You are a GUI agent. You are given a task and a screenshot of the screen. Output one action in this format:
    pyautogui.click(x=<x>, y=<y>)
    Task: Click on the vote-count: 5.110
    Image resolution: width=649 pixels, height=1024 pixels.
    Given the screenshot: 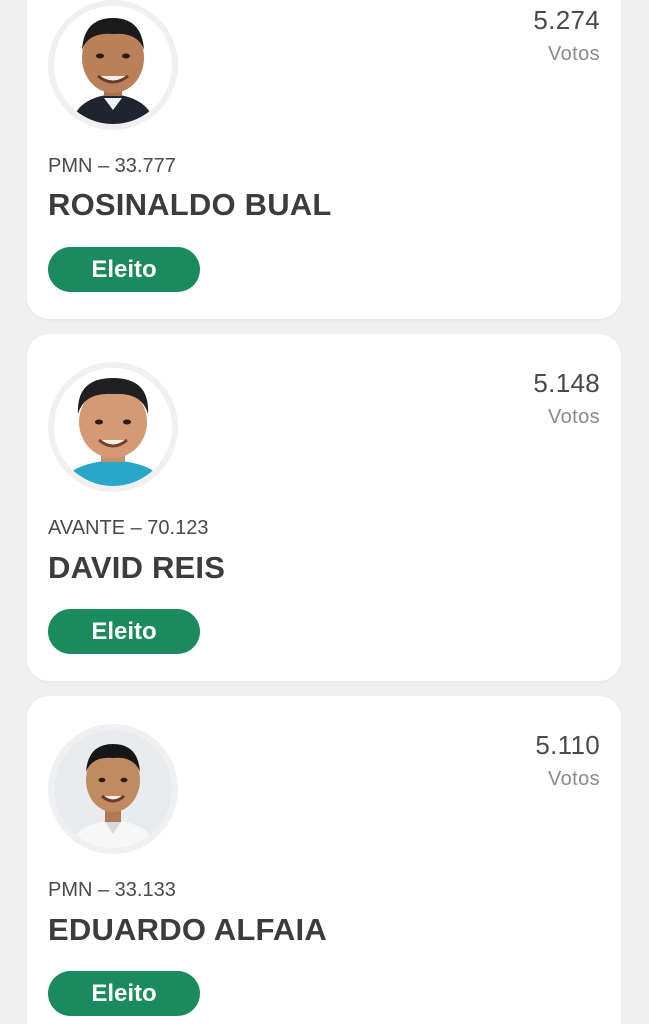 What is the action you would take?
    pyautogui.click(x=567, y=745)
    